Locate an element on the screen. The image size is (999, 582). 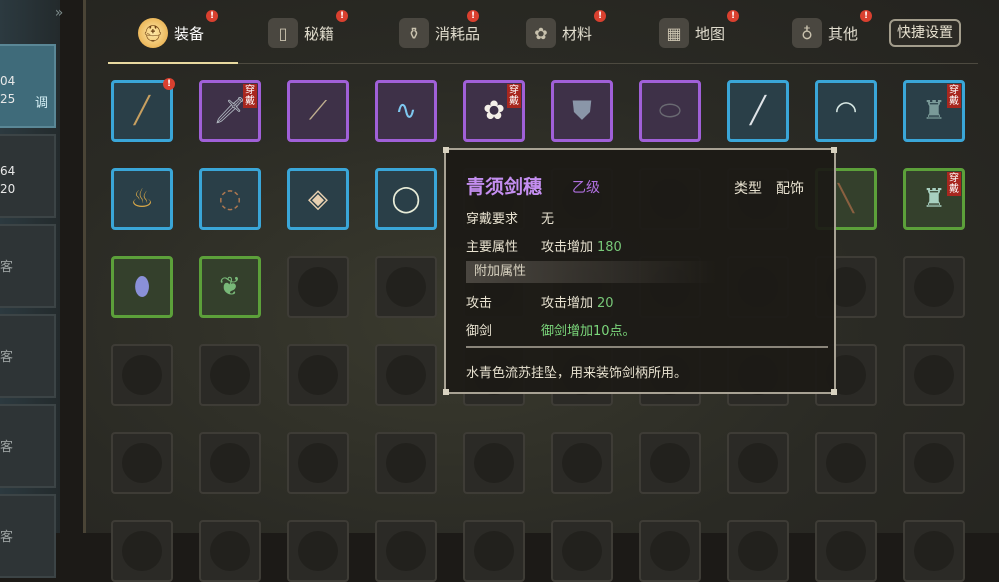
misc-icon: ♁ is located at coordinates (807, 33).